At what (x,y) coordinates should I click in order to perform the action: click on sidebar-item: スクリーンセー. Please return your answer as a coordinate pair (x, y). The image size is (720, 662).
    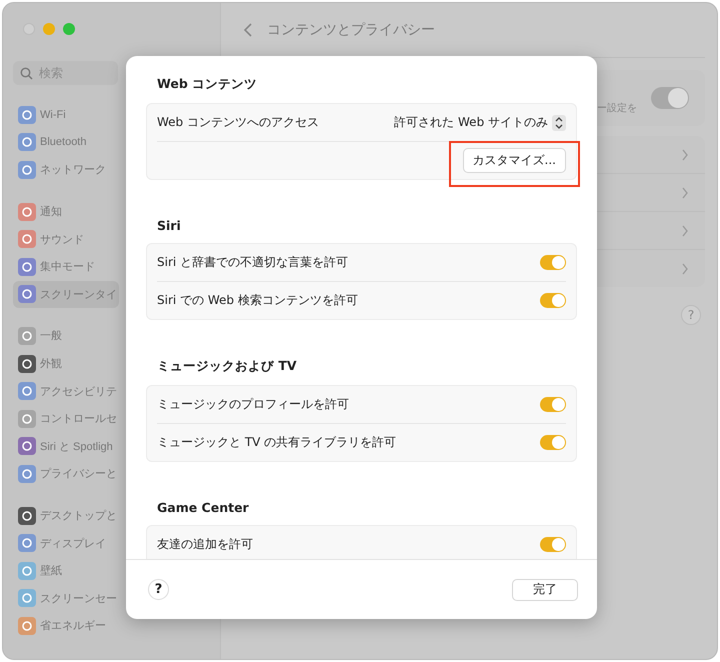
    Looking at the image, I should click on (66, 598).